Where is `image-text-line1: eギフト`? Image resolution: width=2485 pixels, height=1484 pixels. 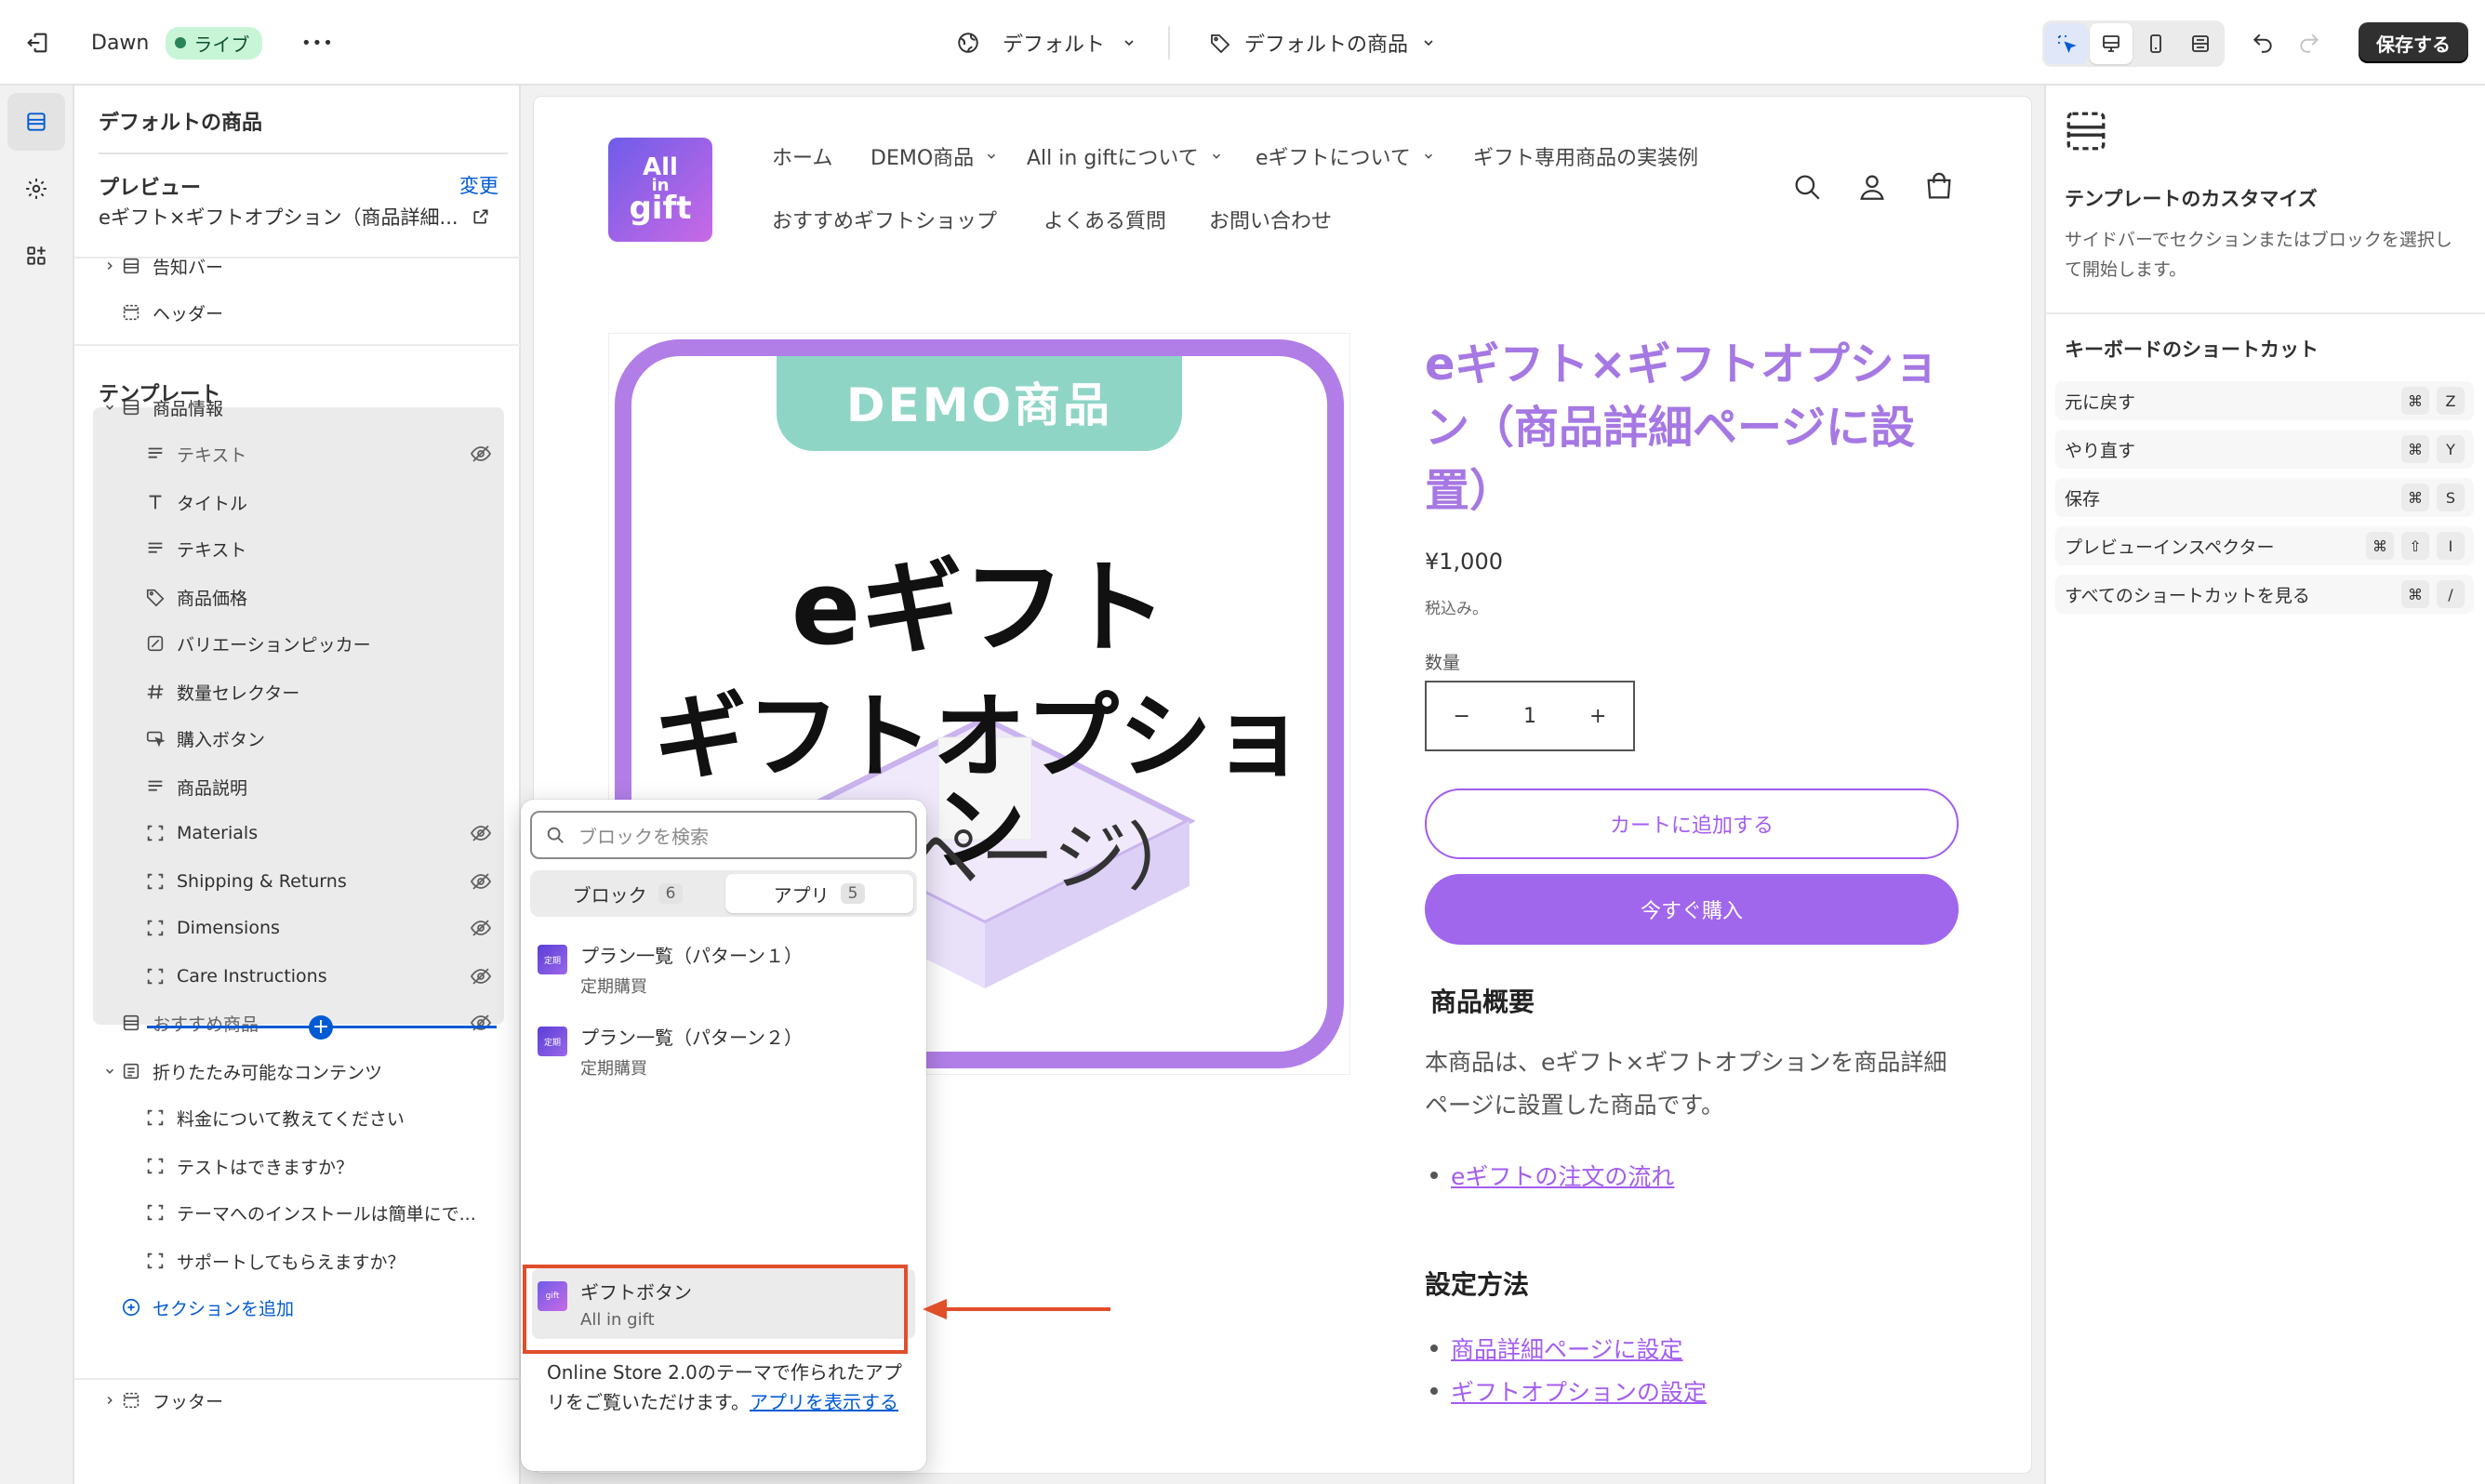 image-text-line1: eギフト is located at coordinates (979, 608).